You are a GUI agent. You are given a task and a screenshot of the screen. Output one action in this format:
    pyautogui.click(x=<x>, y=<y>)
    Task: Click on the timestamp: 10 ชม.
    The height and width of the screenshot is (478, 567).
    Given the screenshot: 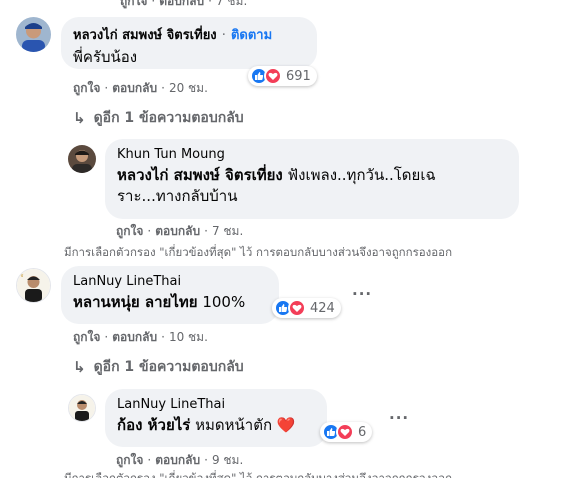 What is the action you would take?
    pyautogui.click(x=188, y=337)
    